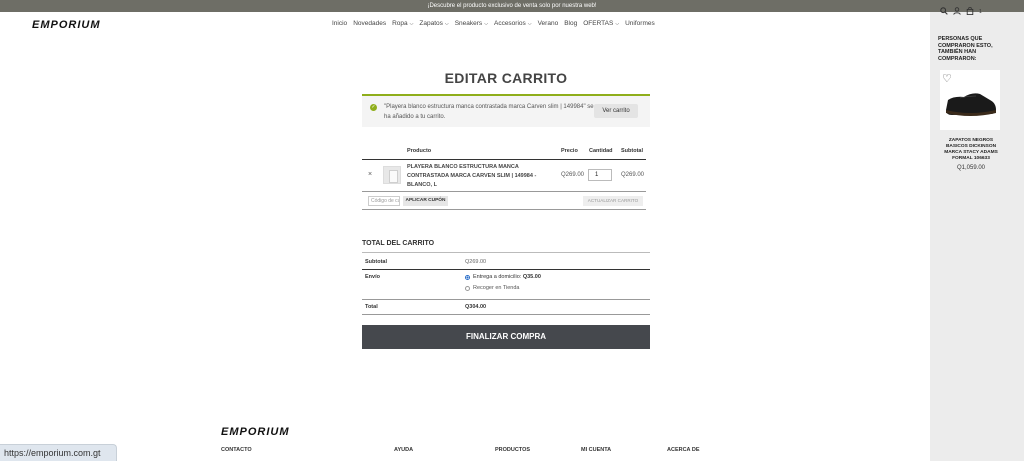  What do you see at coordinates (596, 450) in the screenshot?
I see `footer-col-account: MI CUENTA` at bounding box center [596, 450].